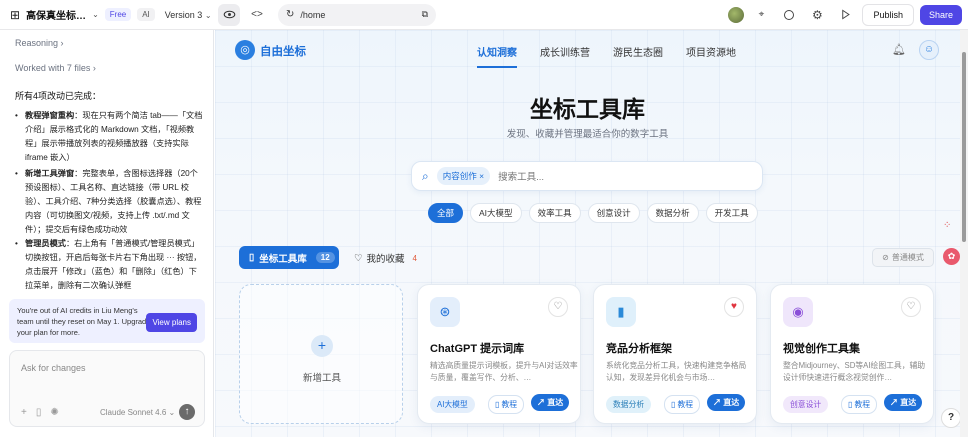 The height and width of the screenshot is (437, 968). Describe the element at coordinates (146, 14) in the screenshot. I see `ai-badge: AI` at that location.